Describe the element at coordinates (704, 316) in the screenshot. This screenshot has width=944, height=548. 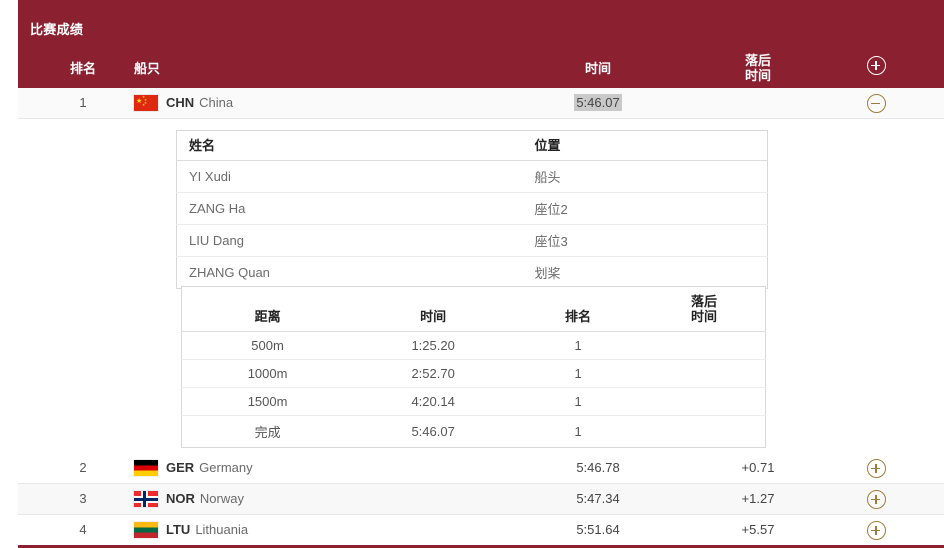
I see `splits-header-behind-line2: 时间` at that location.